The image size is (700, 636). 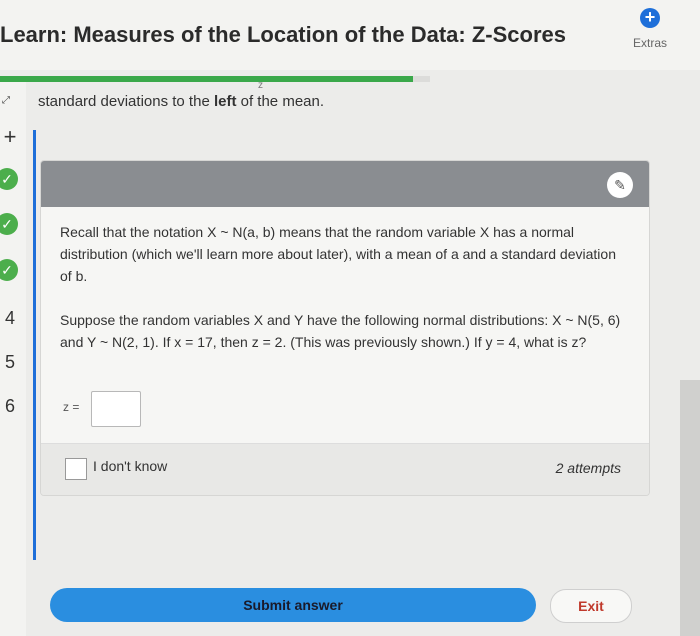 I want to click on exit-button: Exit, so click(x=591, y=606).